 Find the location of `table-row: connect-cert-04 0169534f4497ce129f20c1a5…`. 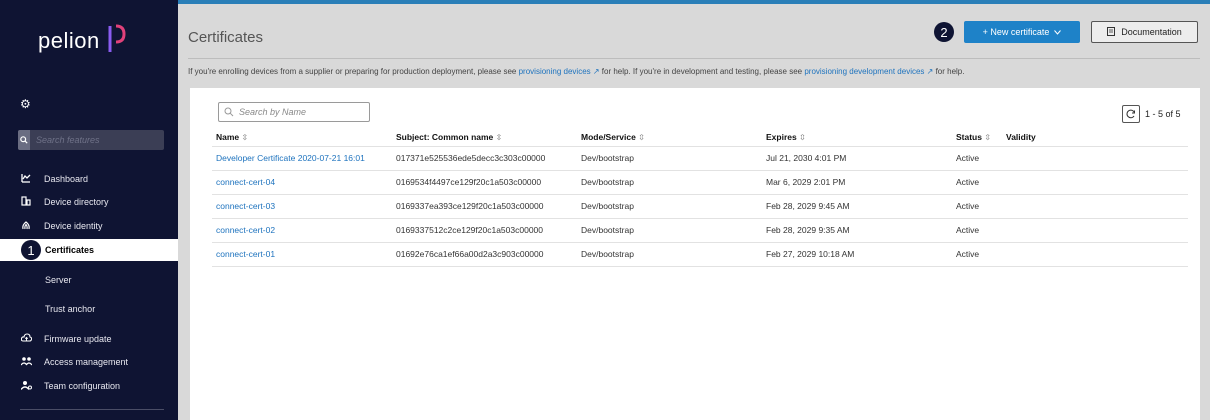

table-row: connect-cert-04 0169534f4497ce129f20c1a5… is located at coordinates (700, 181).